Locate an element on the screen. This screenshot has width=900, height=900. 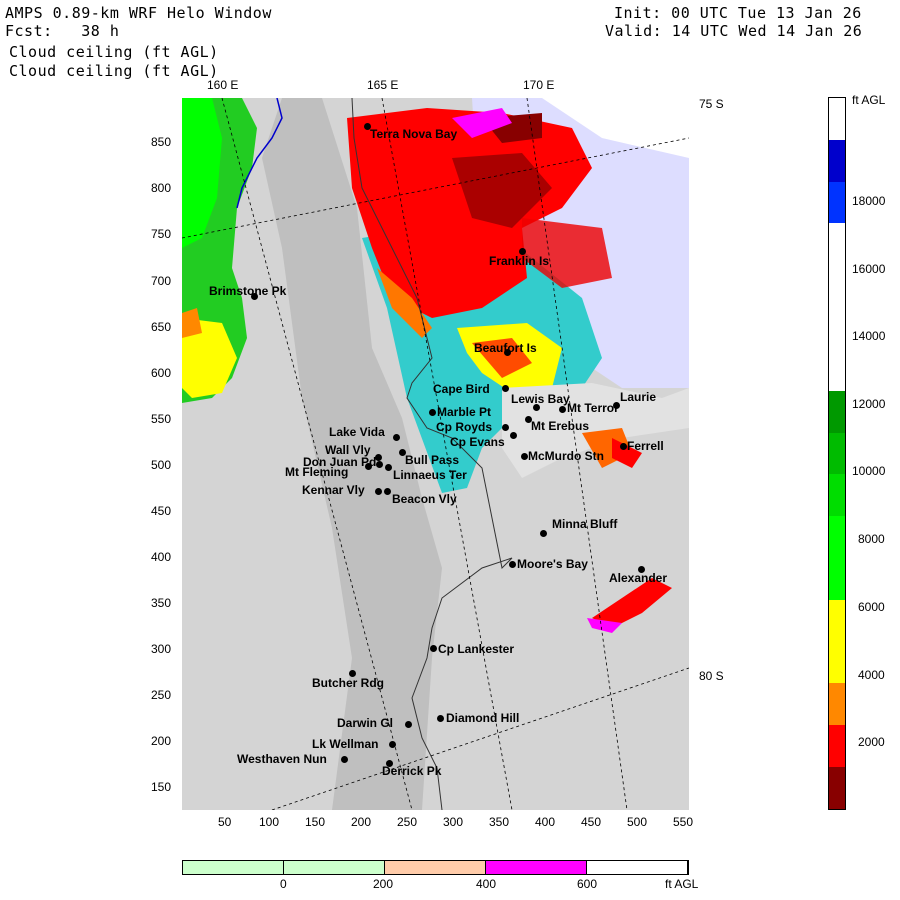
y-tick-label: 850 is located at coordinates (161, 142).